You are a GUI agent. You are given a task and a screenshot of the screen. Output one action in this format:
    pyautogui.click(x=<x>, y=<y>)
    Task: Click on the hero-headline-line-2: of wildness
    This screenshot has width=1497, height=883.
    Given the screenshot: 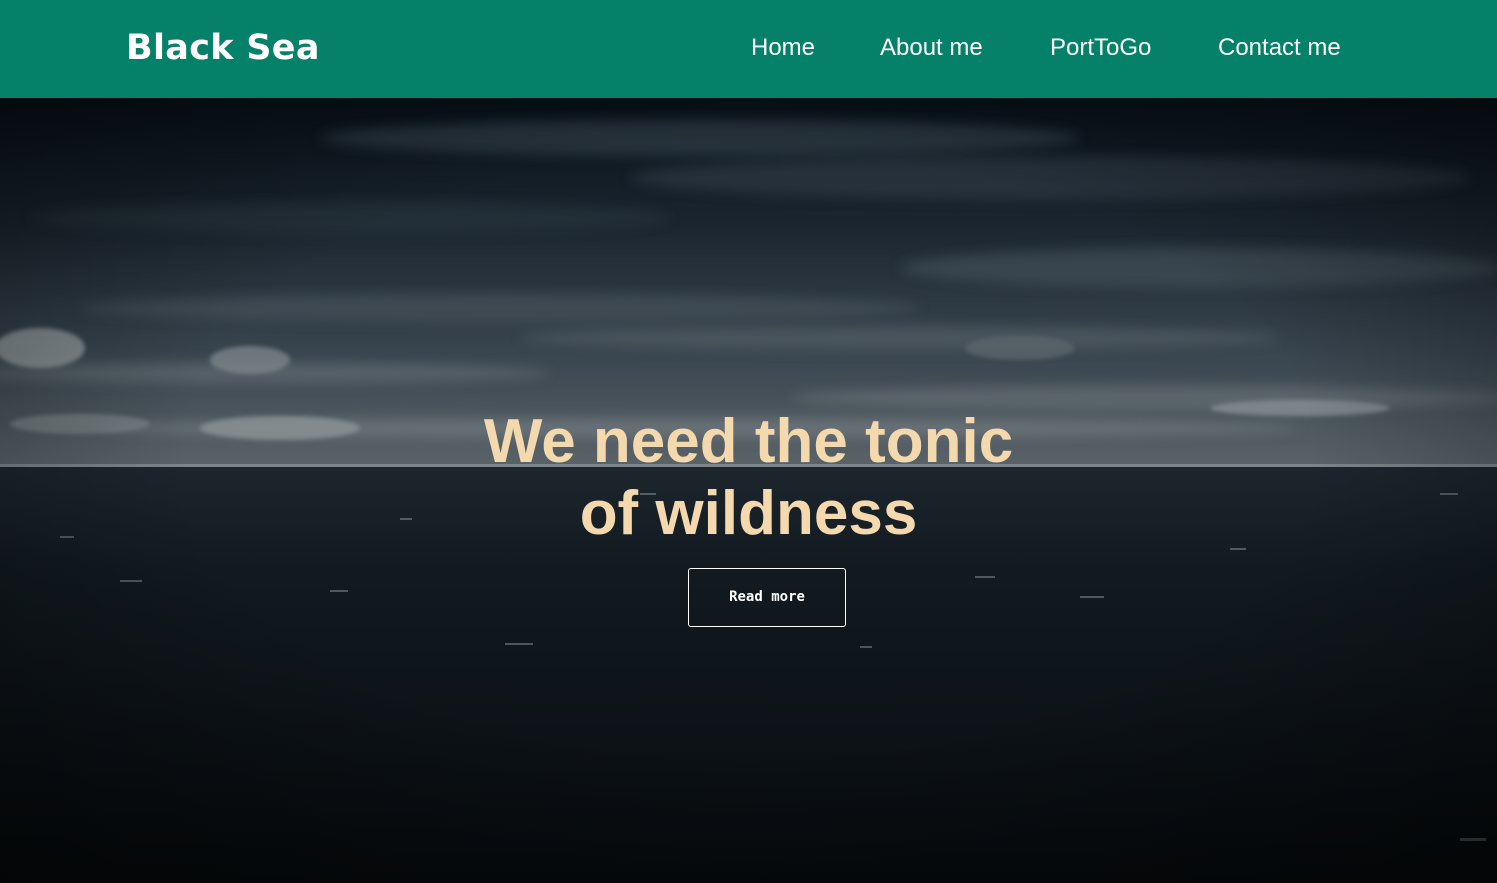 What is the action you would take?
    pyautogui.click(x=748, y=513)
    